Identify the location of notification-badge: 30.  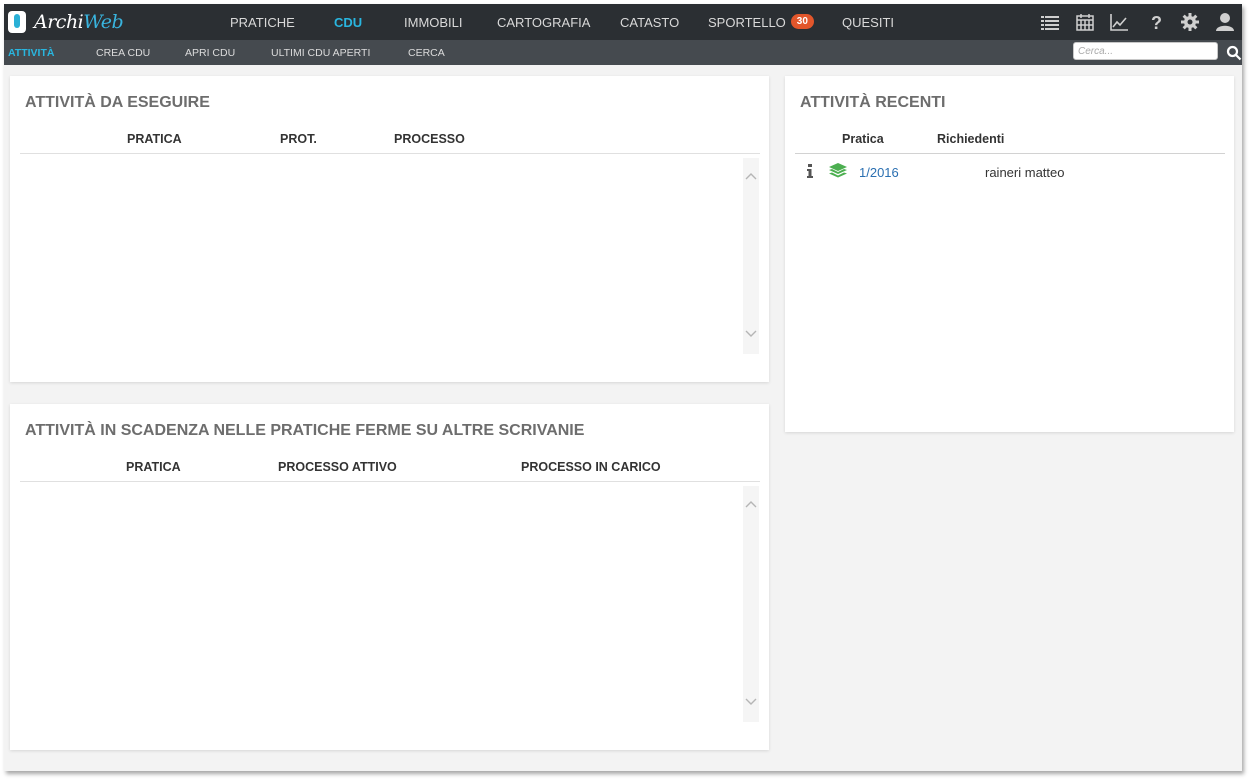
(802, 21).